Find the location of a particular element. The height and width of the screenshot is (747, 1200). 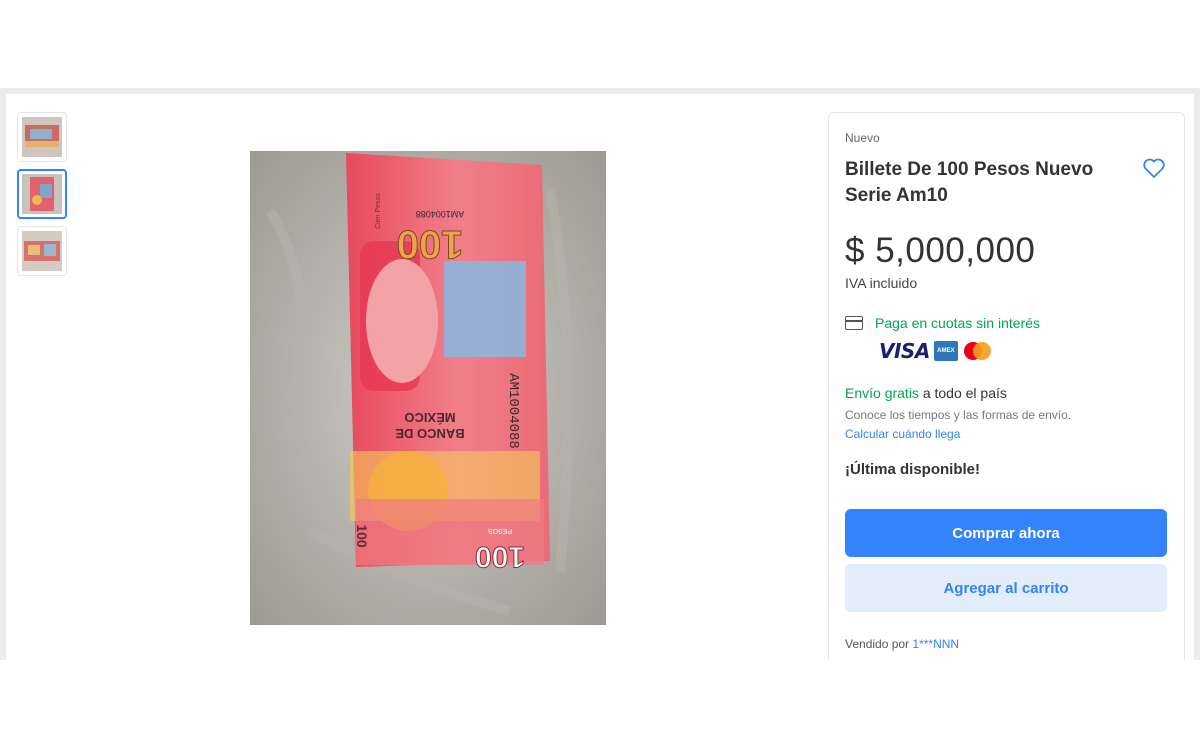

credit-card-icon is located at coordinates (854, 323).